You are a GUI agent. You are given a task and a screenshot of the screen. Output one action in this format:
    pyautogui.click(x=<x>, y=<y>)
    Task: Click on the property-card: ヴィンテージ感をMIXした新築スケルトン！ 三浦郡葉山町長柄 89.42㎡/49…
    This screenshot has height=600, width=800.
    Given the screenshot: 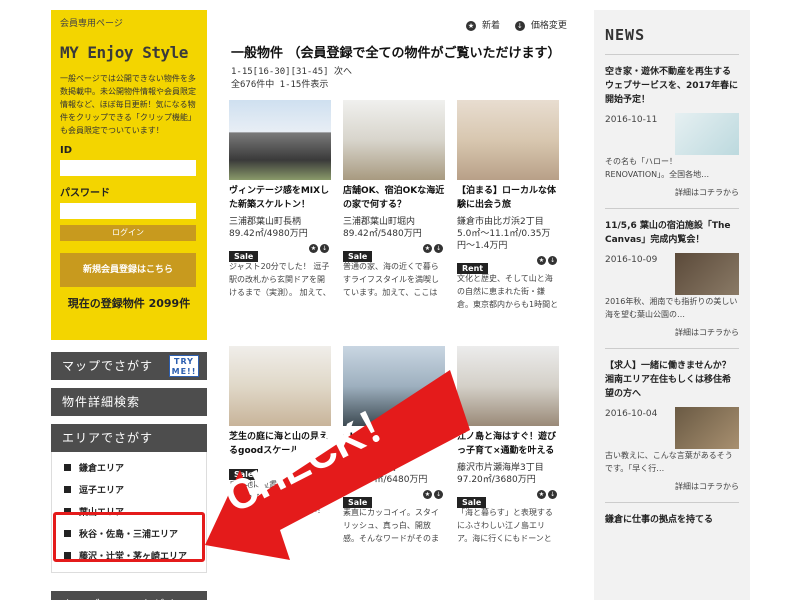 What is the action you would take?
    pyautogui.click(x=280, y=200)
    